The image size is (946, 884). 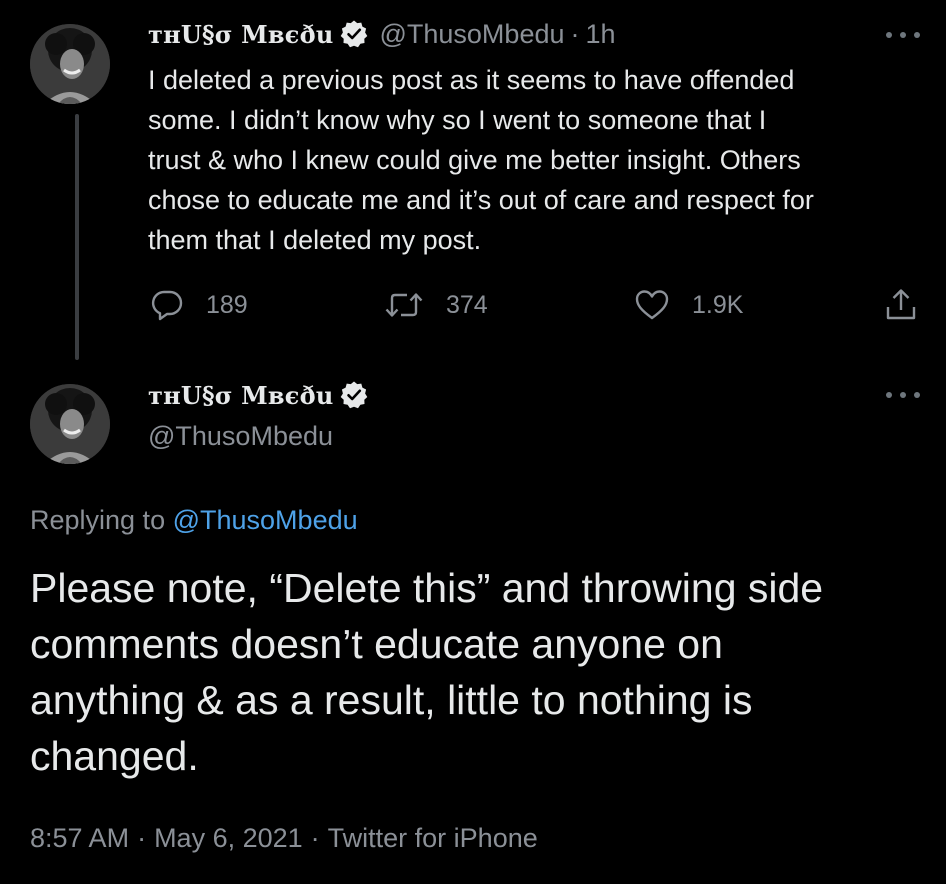 I want to click on tweet-text-line: changed., so click(x=114, y=756).